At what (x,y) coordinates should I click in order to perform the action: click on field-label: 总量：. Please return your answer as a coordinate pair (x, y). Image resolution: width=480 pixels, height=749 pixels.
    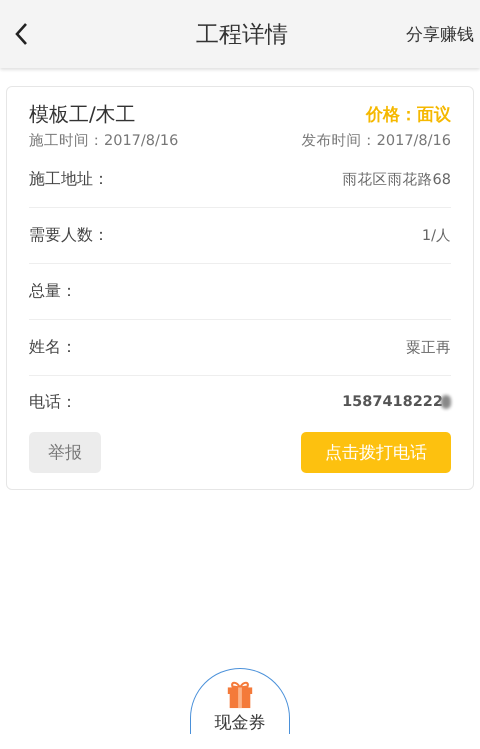
    Looking at the image, I should click on (53, 291).